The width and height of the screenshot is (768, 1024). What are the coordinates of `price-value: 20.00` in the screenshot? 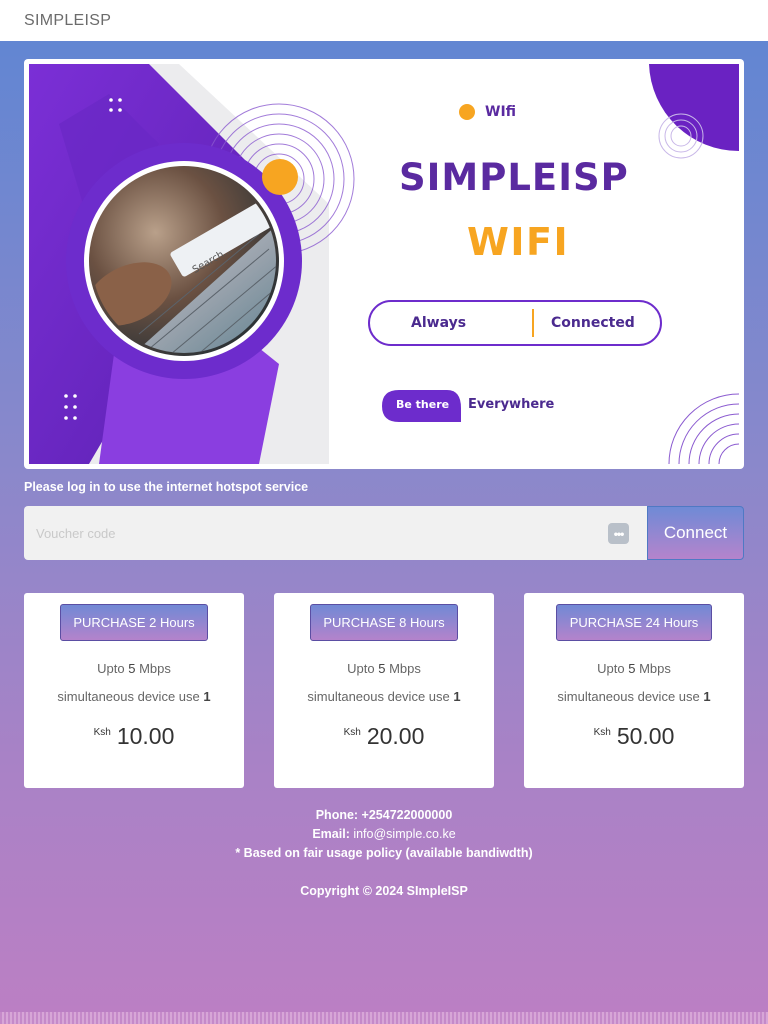 It's located at (395, 736).